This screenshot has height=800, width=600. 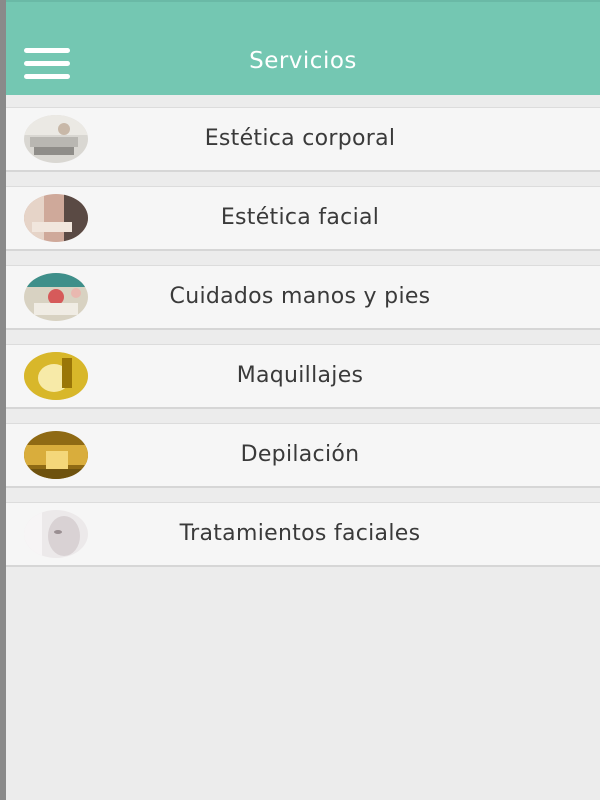 What do you see at coordinates (56, 455) in the screenshot?
I see `gold-wax-thumbnail-icon` at bounding box center [56, 455].